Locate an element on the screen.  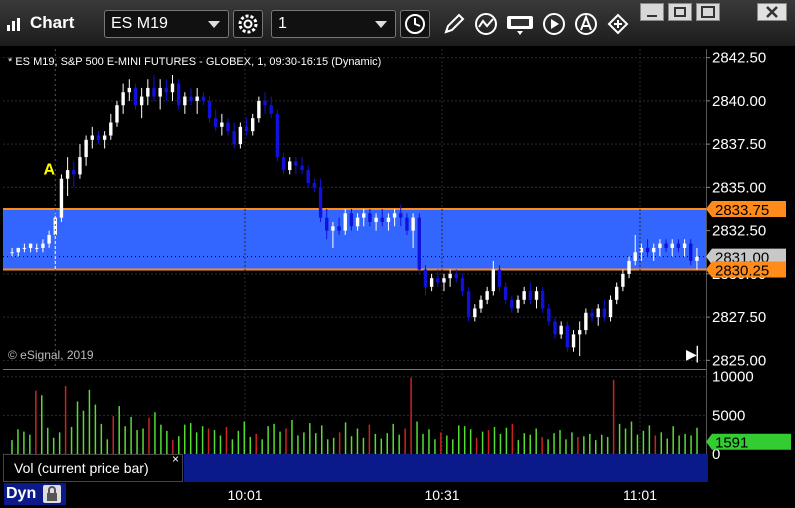
dynamic-mode-label: Dyn is located at coordinates (21, 493).